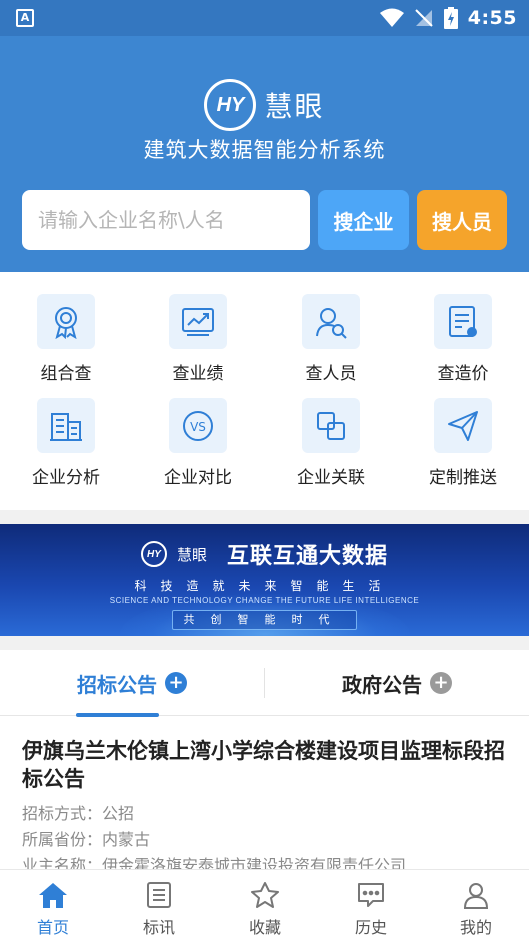 The height and width of the screenshot is (942, 529). What do you see at coordinates (198, 374) in the screenshot?
I see `function-label: 查业绩` at bounding box center [198, 374].